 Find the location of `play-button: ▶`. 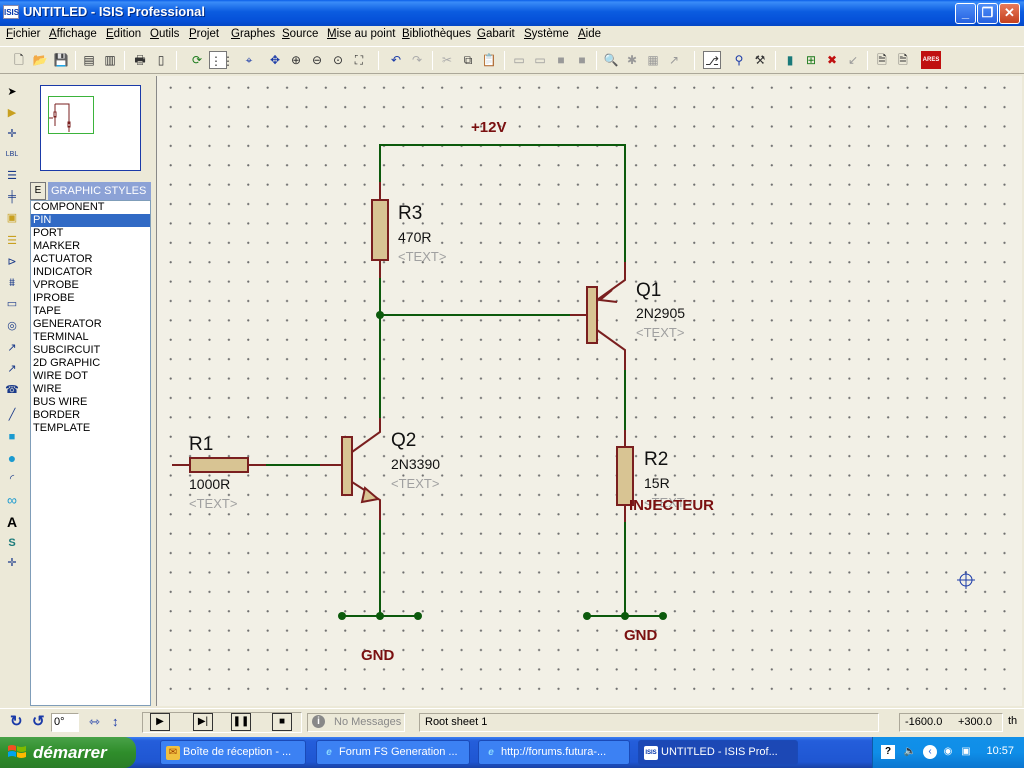

play-button: ▶ is located at coordinates (160, 722).